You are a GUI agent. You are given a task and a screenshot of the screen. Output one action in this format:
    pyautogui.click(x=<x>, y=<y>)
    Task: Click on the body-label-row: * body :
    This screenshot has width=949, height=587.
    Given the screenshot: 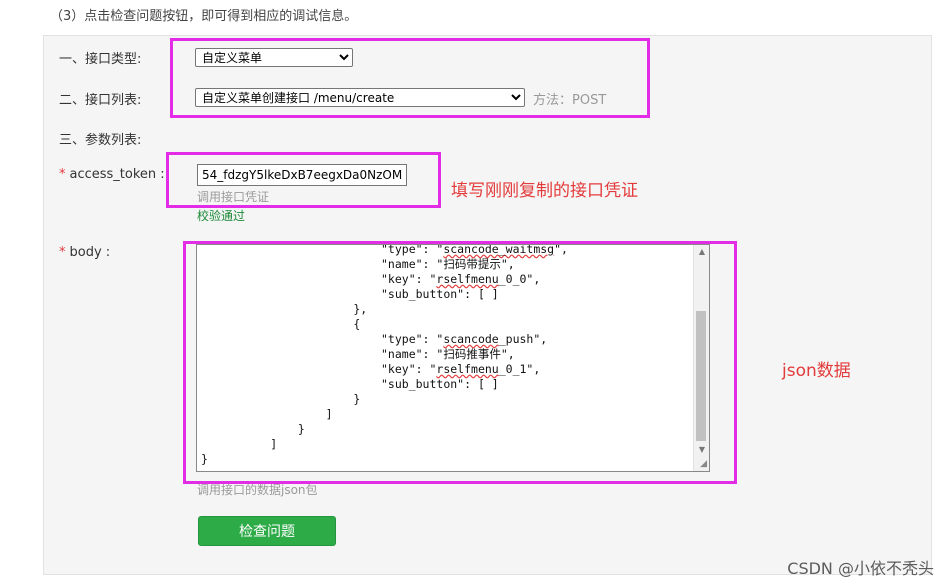 What is the action you would take?
    pyautogui.click(x=84, y=252)
    